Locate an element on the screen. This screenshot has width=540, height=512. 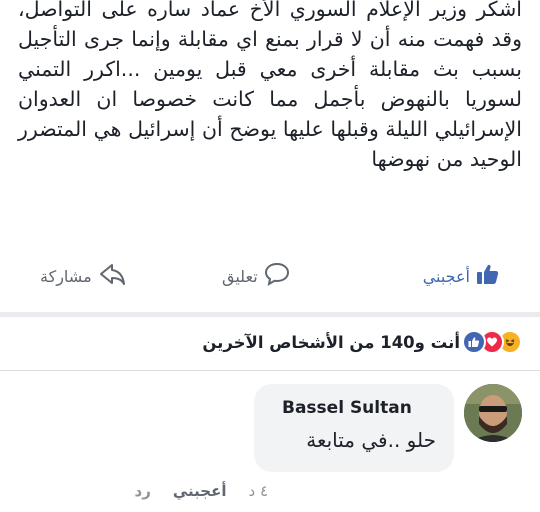
comment-meta: ٤ د أعجبني رد is located at coordinates (201, 491).